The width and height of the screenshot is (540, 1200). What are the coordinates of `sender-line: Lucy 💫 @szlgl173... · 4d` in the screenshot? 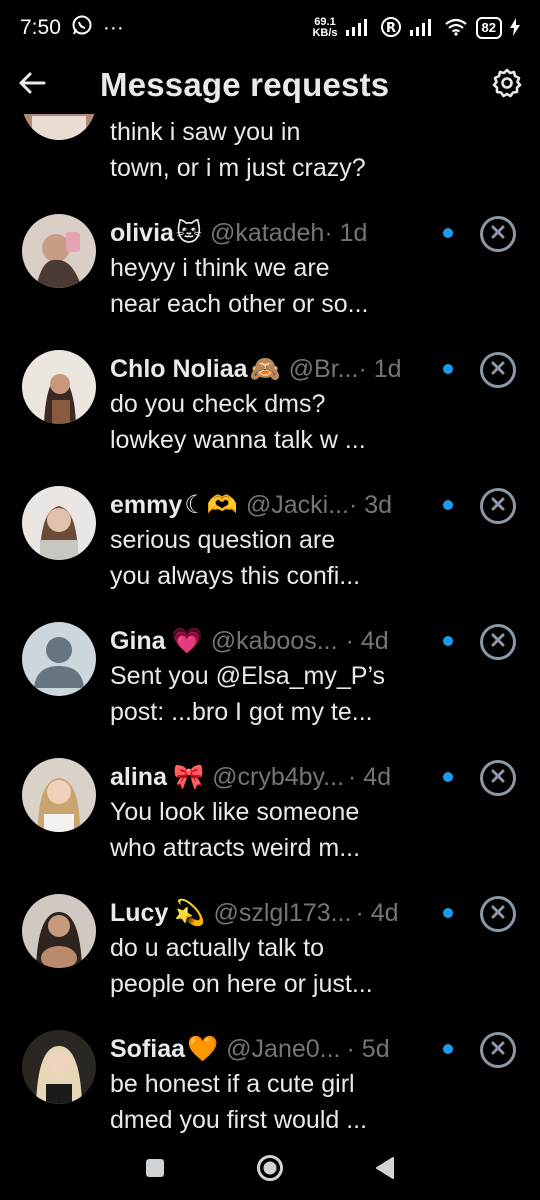 It's located at (254, 913).